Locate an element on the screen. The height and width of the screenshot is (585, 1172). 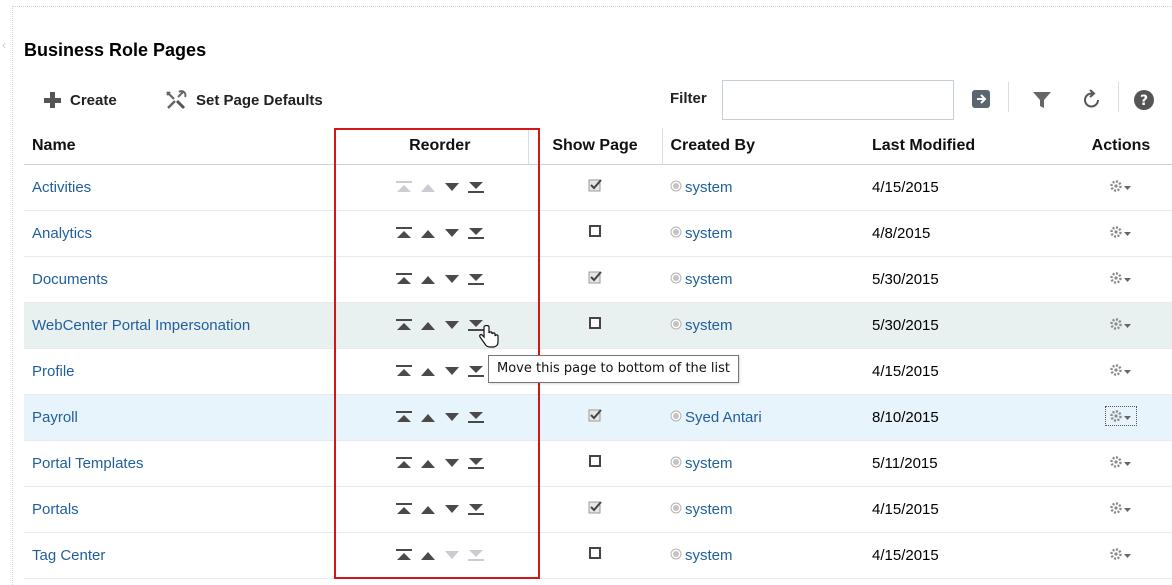
table-row: Payroll Syed Antari 8/10/2015 is located at coordinates (598, 417).